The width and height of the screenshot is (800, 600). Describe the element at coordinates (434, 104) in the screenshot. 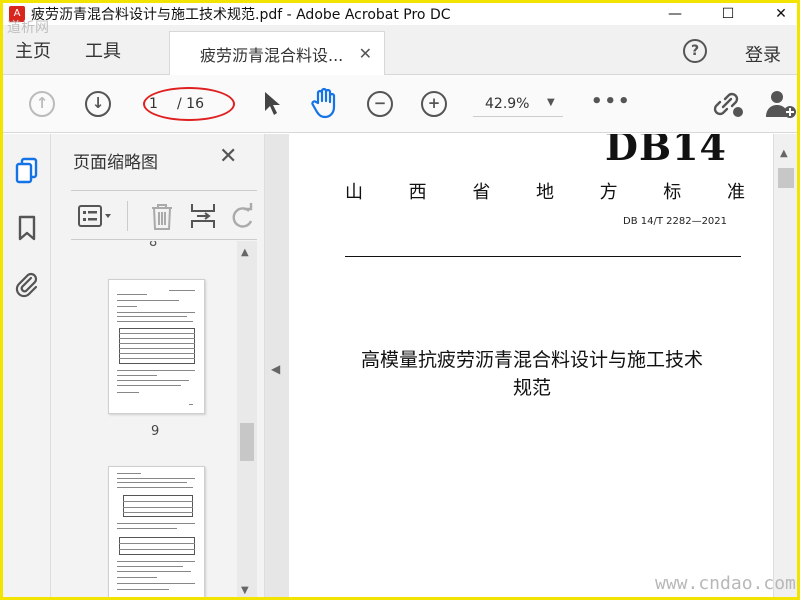

I see `zoom-in-icon: +` at that location.